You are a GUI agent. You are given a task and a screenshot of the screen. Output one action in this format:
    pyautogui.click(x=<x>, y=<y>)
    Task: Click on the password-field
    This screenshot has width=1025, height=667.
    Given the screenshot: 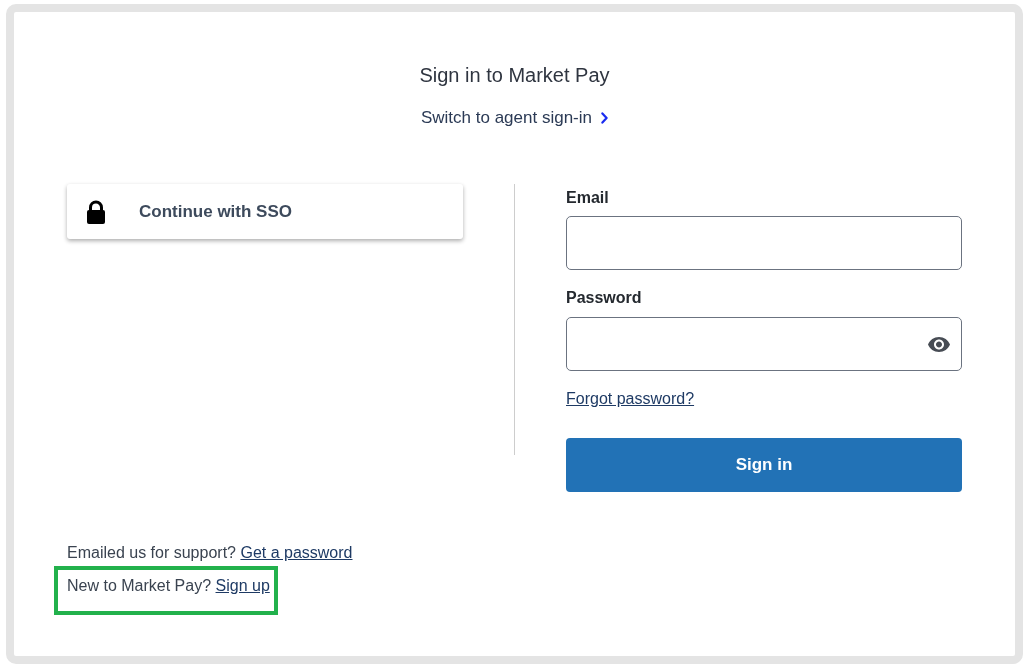 What is the action you would take?
    pyautogui.click(x=764, y=344)
    